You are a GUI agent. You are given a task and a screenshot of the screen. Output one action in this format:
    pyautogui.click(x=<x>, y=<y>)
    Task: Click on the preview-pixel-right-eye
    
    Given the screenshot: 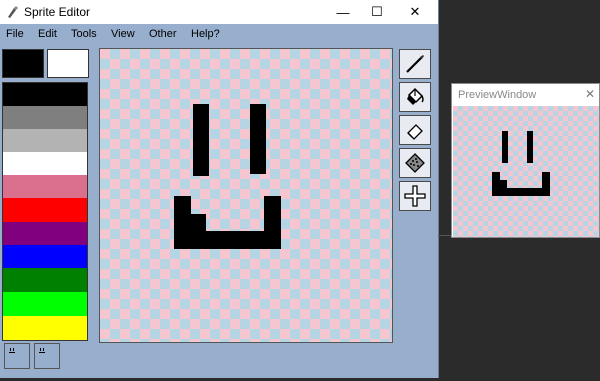 What is the action you would take?
    pyautogui.click(x=530, y=147)
    